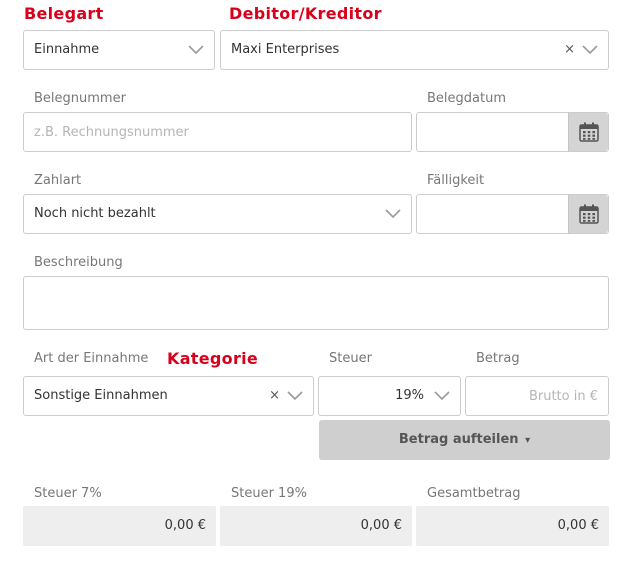 This screenshot has height=581, width=631. I want to click on beschreibung-textarea, so click(316, 303).